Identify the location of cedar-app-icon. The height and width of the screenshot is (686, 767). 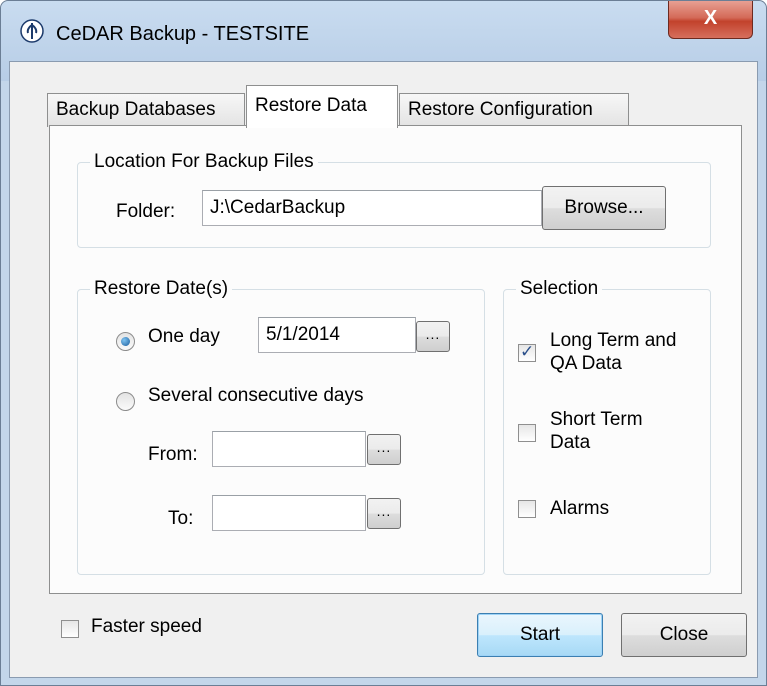
(32, 31).